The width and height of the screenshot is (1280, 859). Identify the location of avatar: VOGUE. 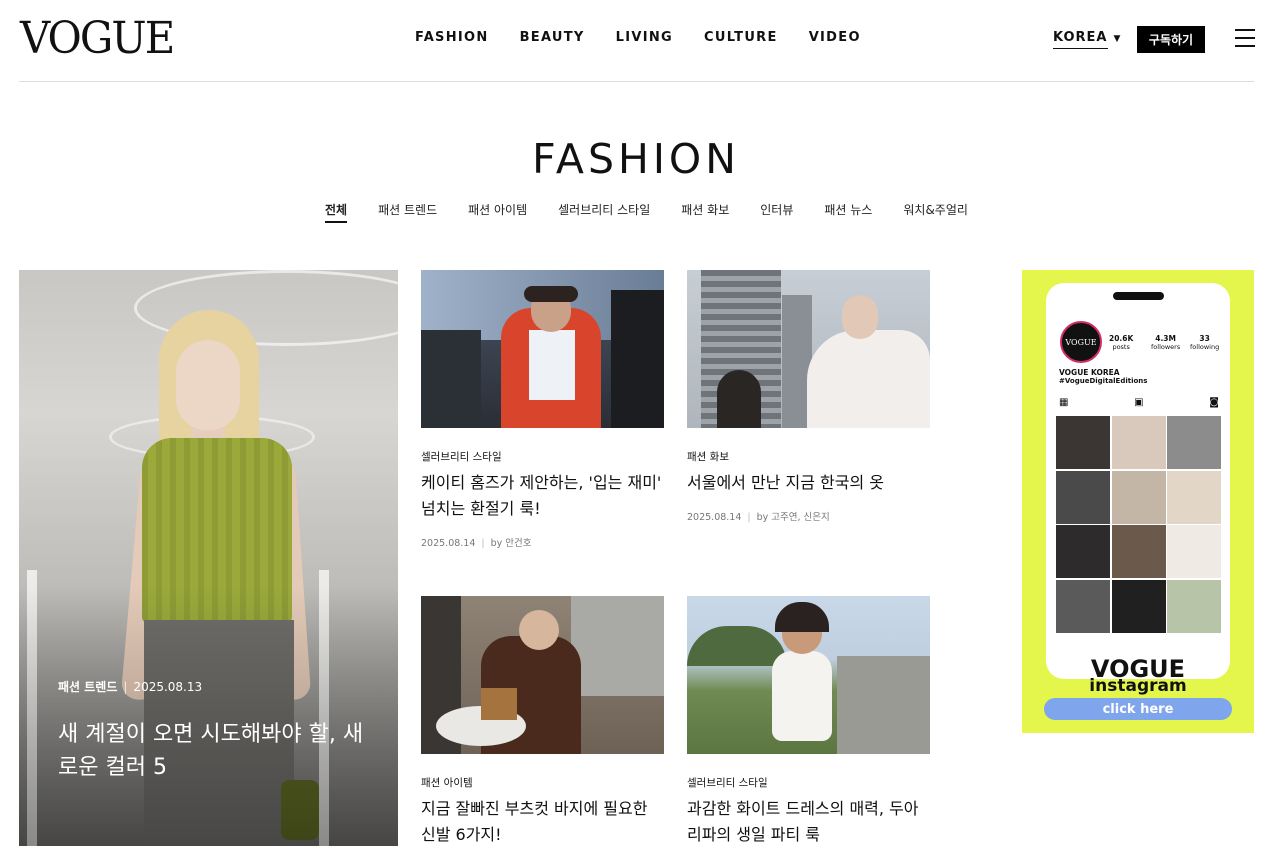
(1081, 342).